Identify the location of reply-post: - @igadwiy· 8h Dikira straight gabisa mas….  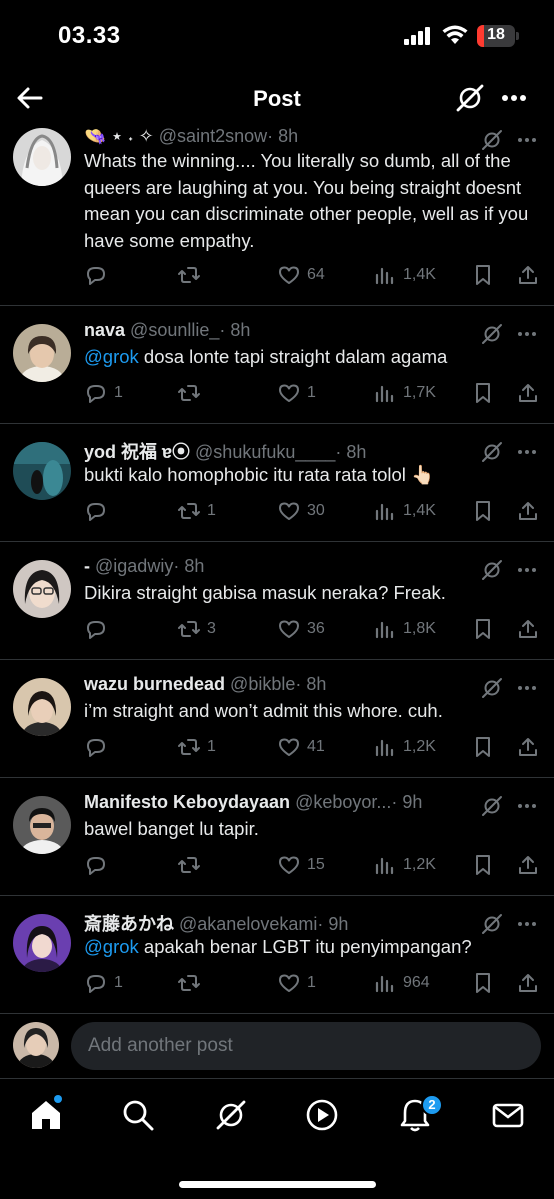
(277, 601).